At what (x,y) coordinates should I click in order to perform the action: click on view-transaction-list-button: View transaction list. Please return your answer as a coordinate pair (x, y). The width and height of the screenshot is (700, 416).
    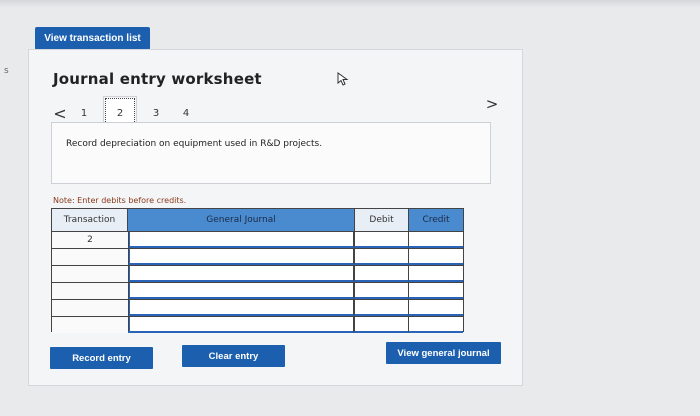
    Looking at the image, I should click on (92, 38).